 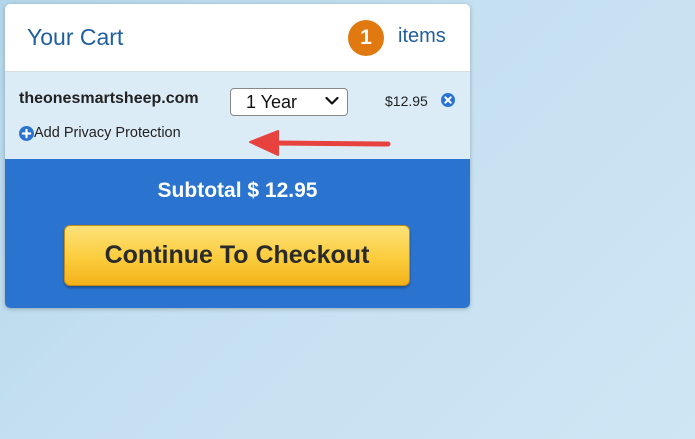 What do you see at coordinates (237, 255) in the screenshot?
I see `continue-to-checkout-button: Continue To Checkout` at bounding box center [237, 255].